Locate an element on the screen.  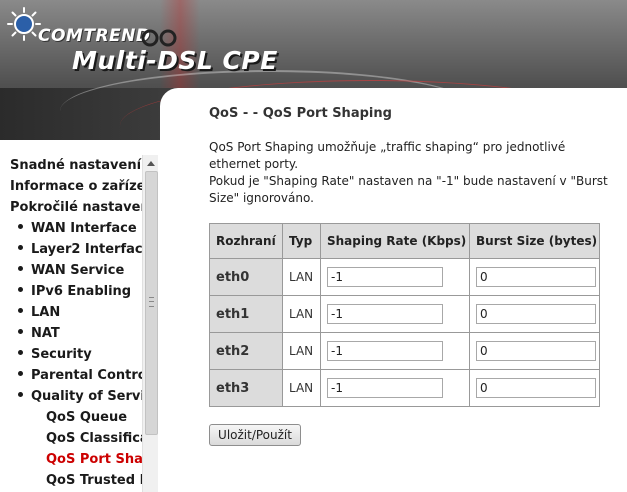
sidebar-item-qos-trusted-mode: QoS Trusted Mode is located at coordinates (76, 480).